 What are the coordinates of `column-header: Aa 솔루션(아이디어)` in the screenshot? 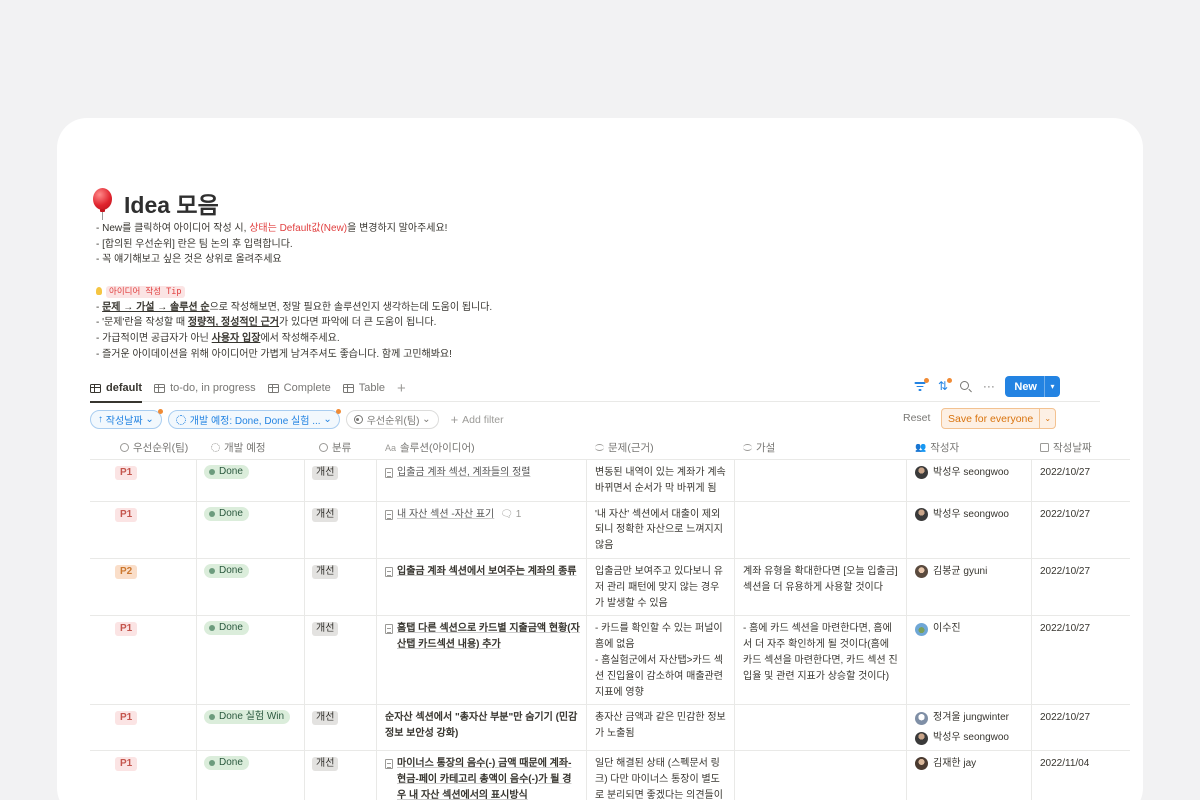 It's located at (482, 447).